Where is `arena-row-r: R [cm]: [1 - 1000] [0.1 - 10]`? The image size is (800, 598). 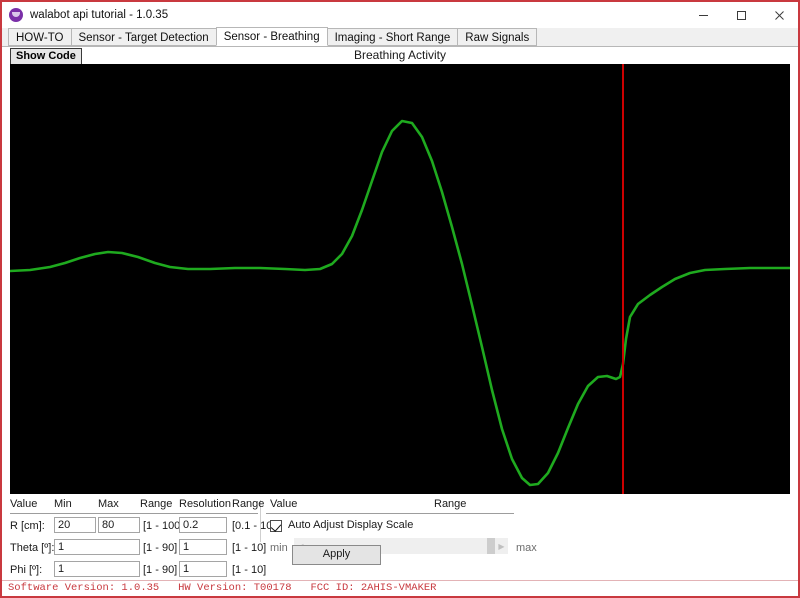 arena-row-r: R [cm]: [1 - 1000] [0.1 - 10] is located at coordinates (142, 526).